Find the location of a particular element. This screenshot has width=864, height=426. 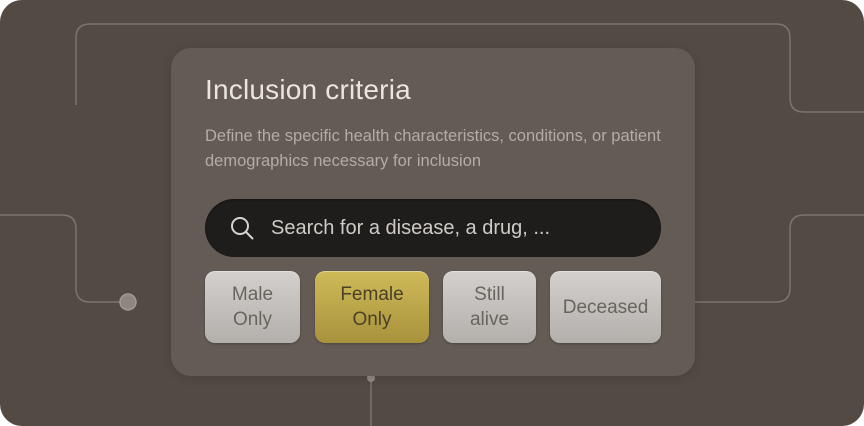

filter-still-alive-button: Still alive is located at coordinates (489, 307).